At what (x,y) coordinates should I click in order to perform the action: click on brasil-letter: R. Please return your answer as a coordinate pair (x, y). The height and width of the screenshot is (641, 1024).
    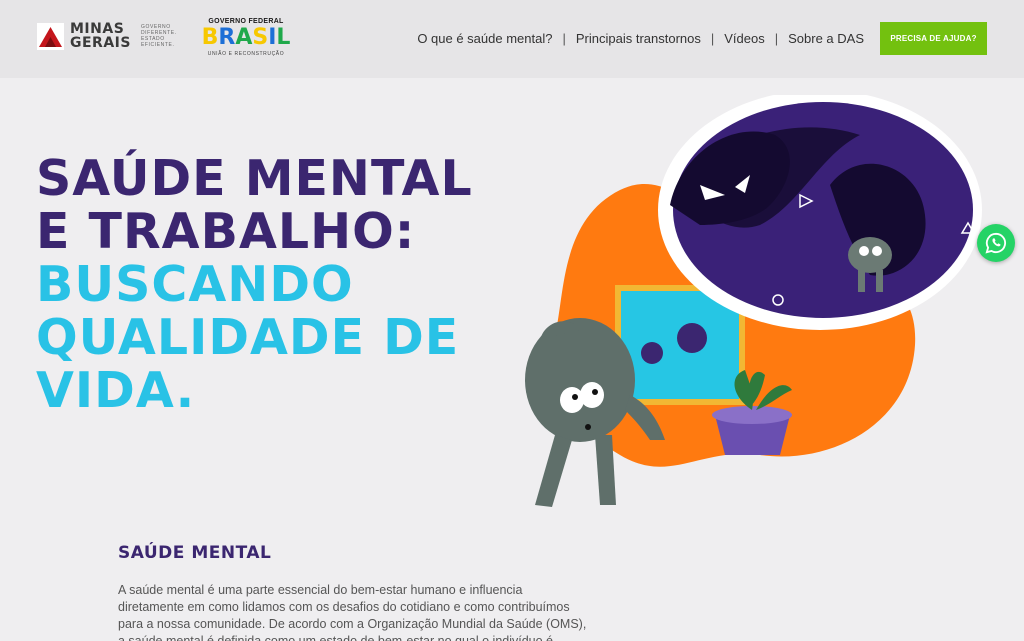
    Looking at the image, I should click on (227, 37).